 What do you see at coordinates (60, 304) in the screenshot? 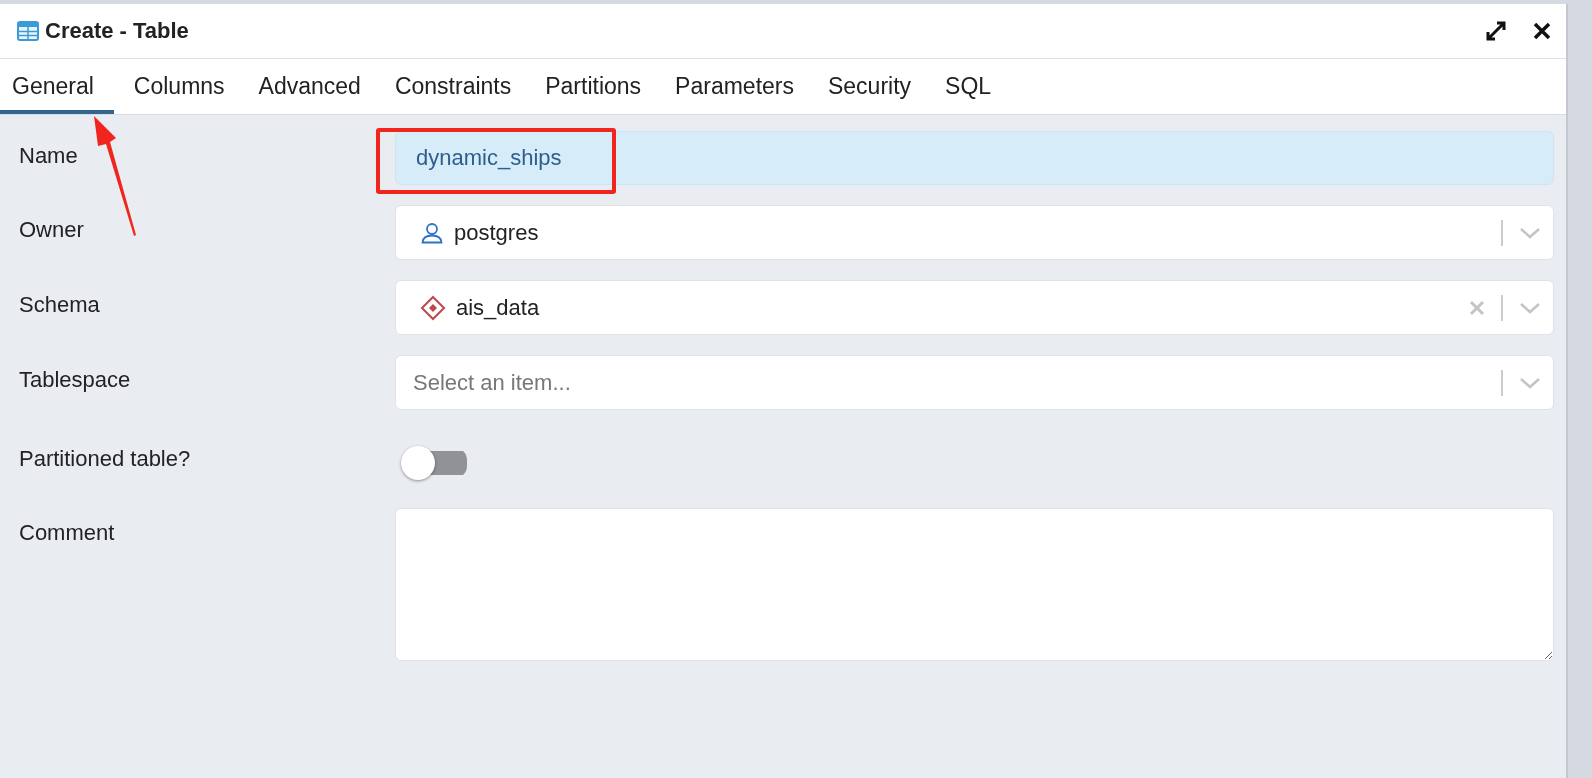
I see `field-label: Schema` at bounding box center [60, 304].